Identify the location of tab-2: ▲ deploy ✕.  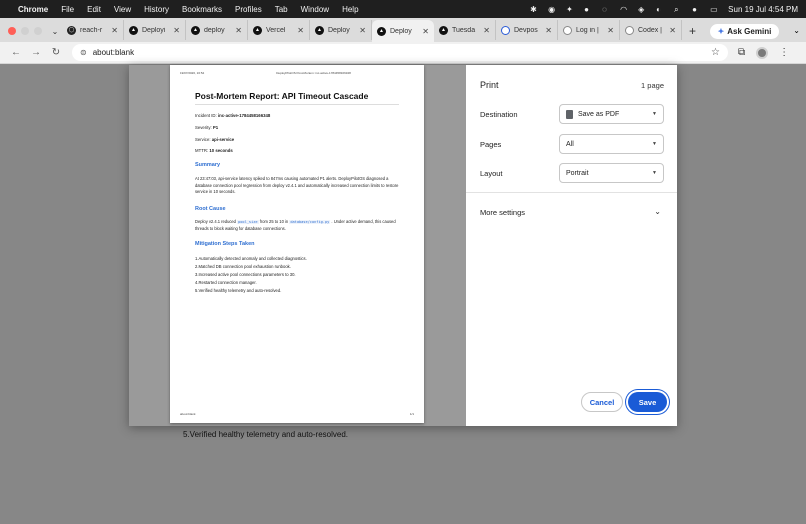
(217, 30).